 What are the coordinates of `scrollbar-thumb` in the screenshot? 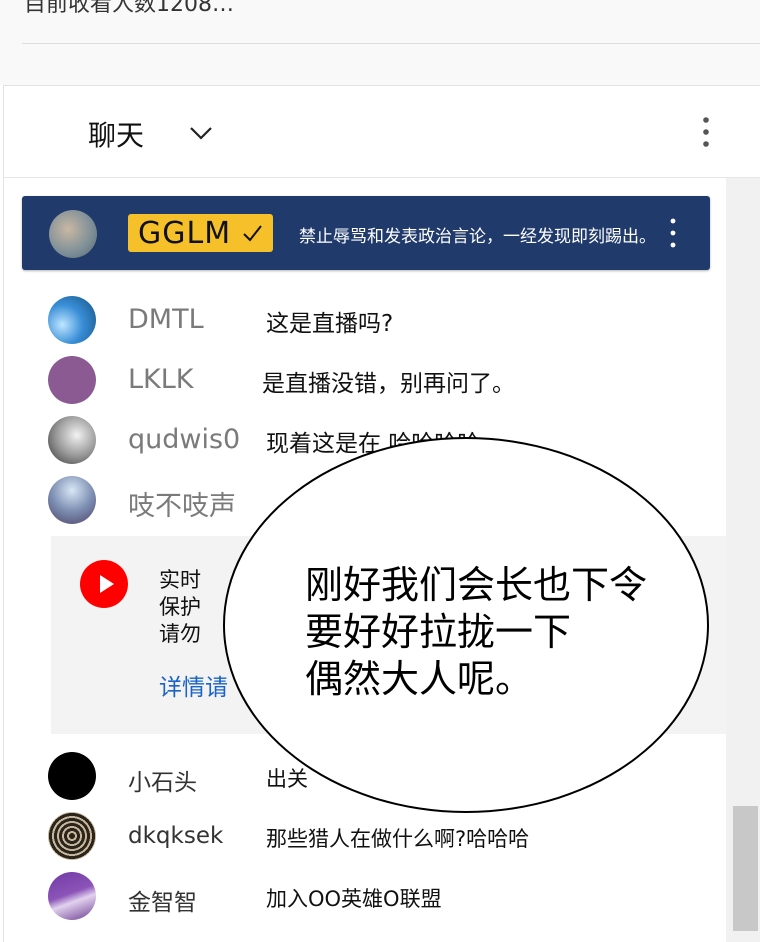 It's located at (745, 868).